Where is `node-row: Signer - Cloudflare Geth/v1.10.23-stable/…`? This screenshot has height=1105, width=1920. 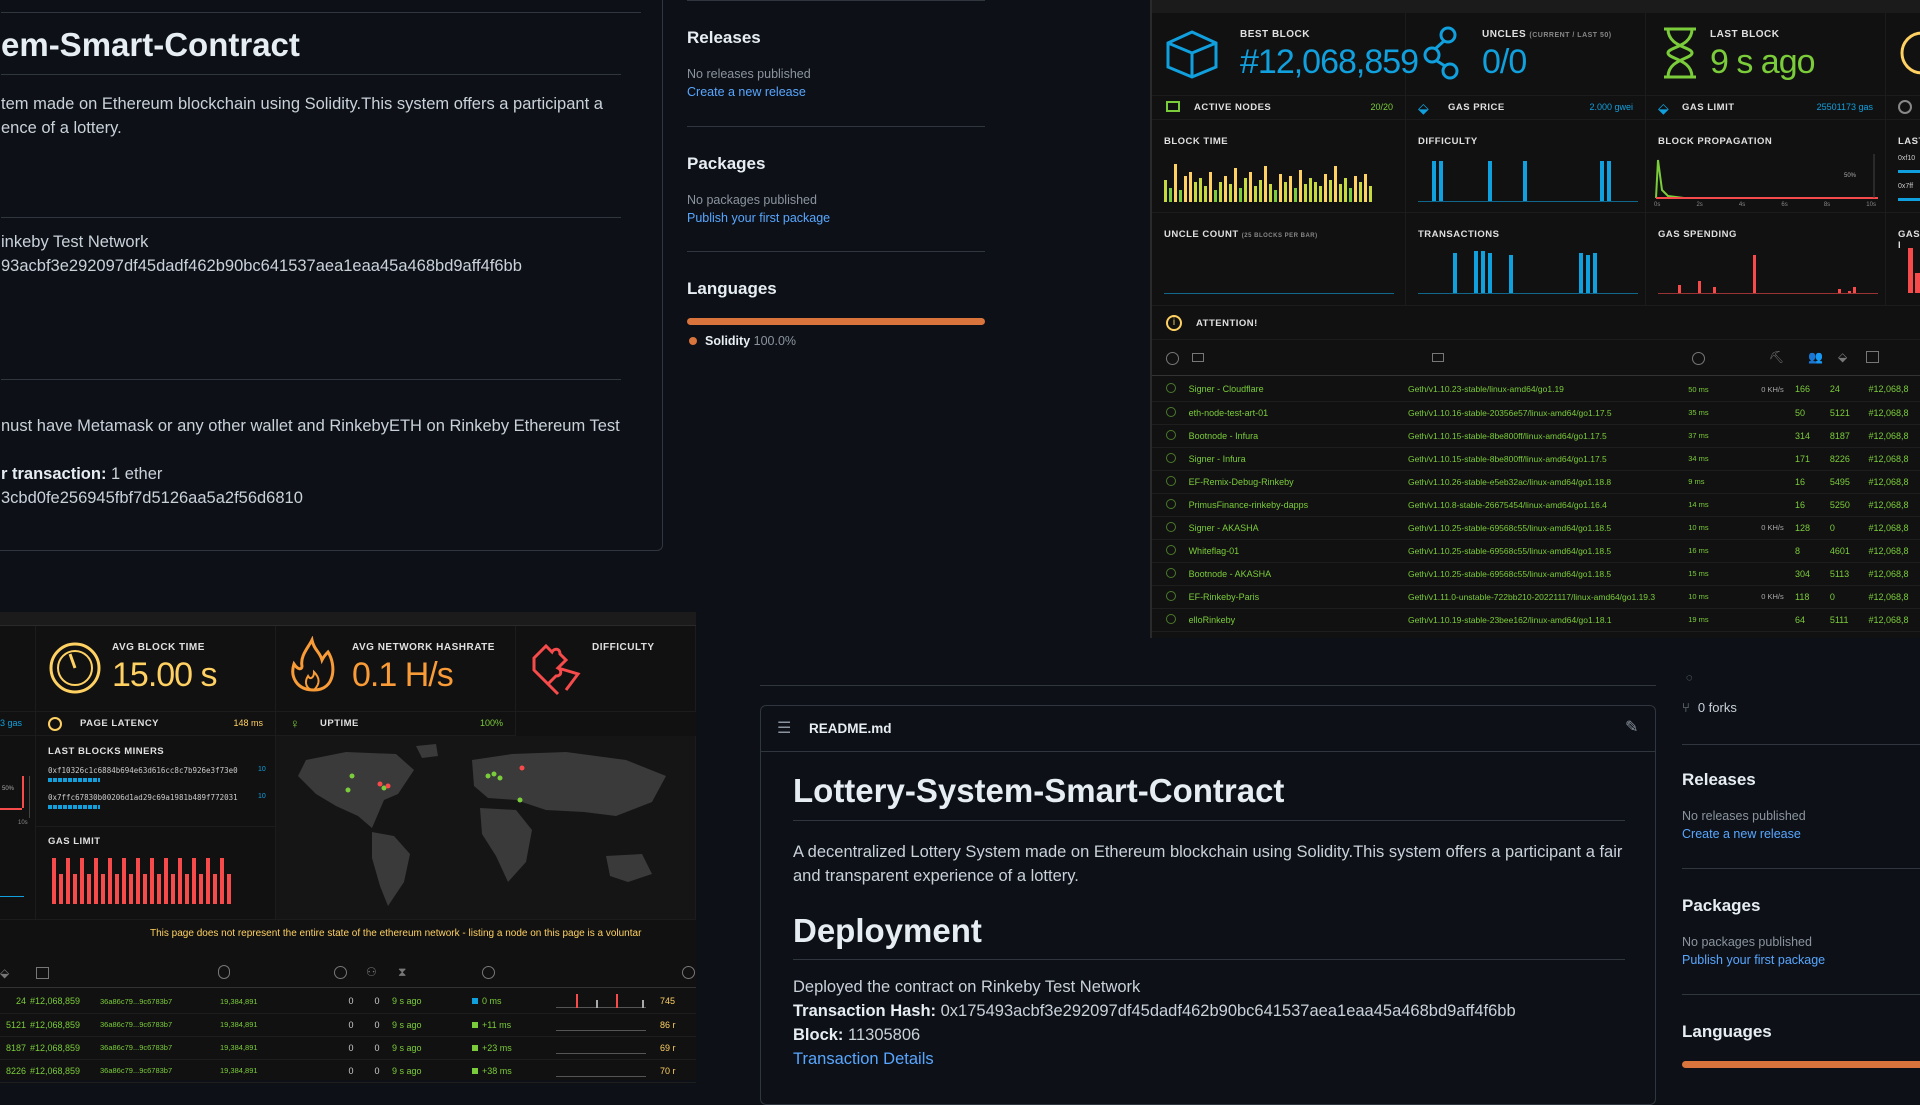
node-row: Signer - Cloudflare Geth/v1.10.23-stable/… is located at coordinates (1536, 390).